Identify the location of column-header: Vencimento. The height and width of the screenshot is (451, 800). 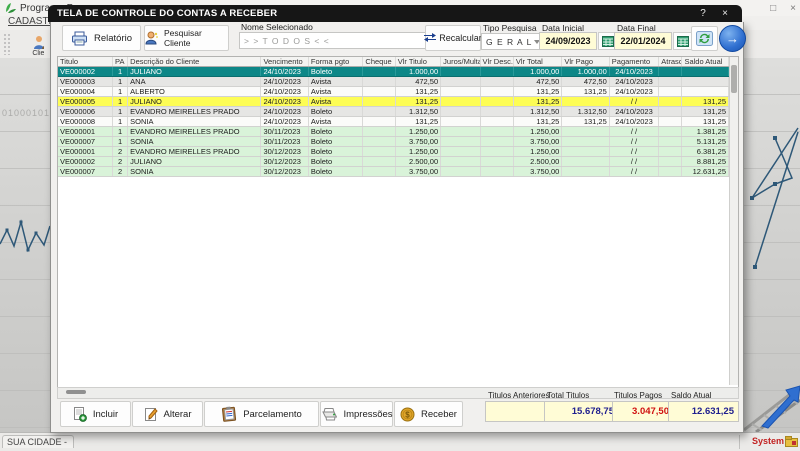
(284, 62).